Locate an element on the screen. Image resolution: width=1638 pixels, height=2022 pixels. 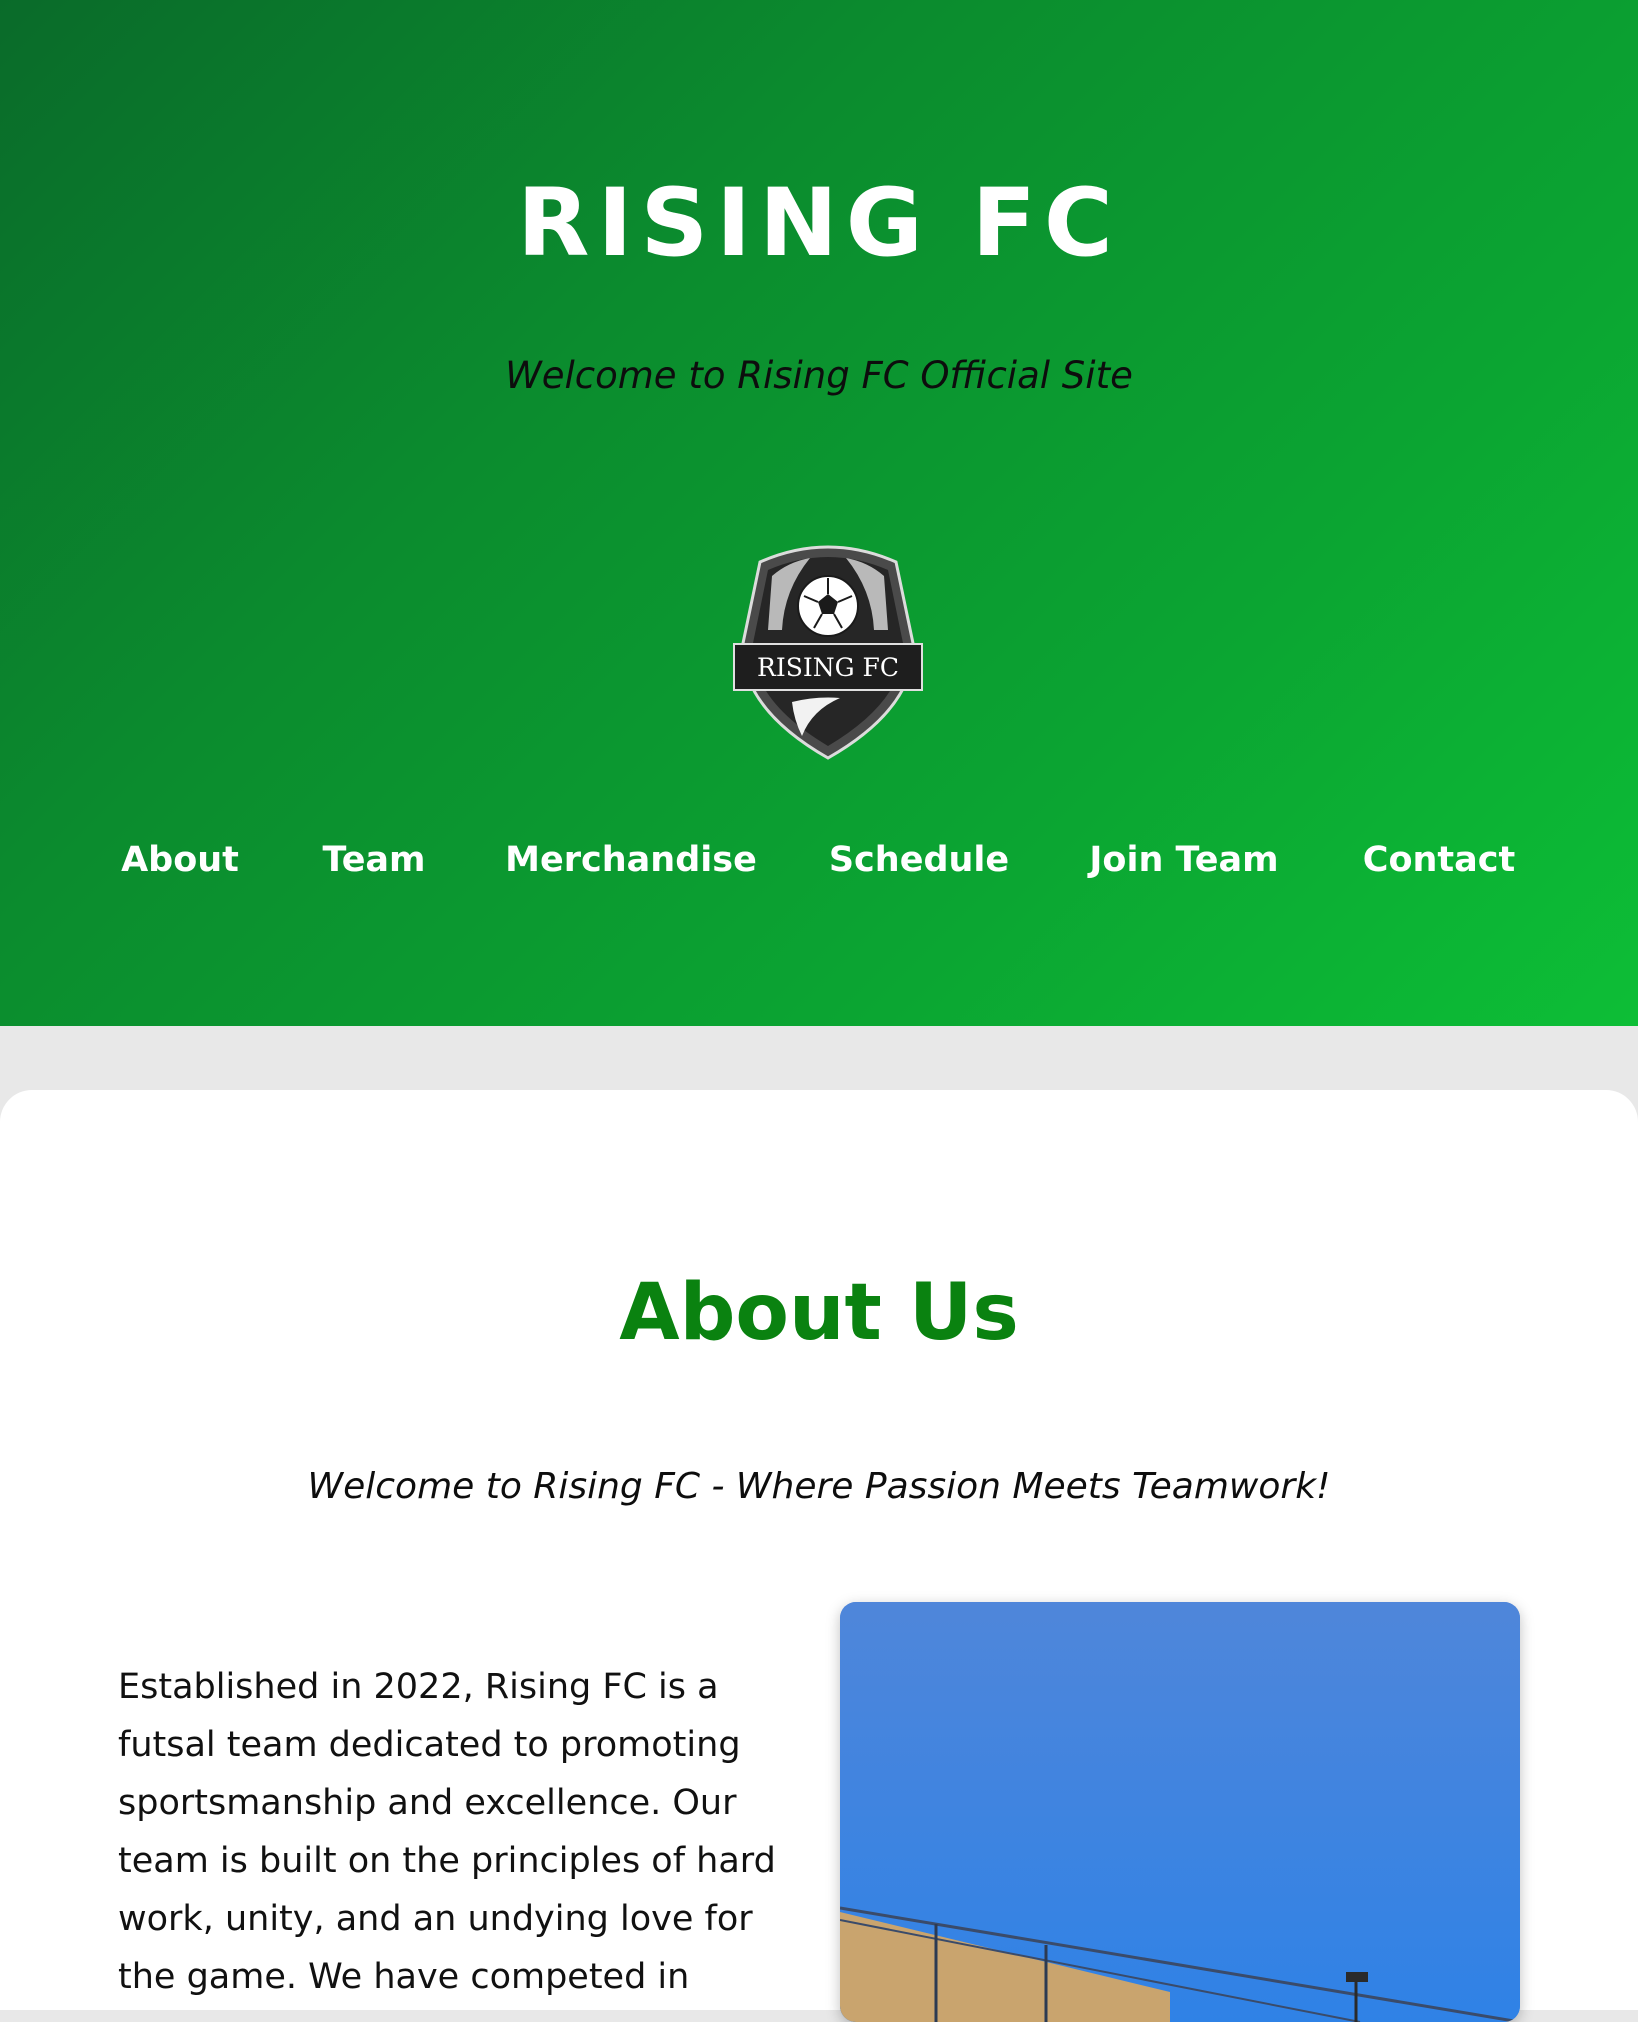
about-photo is located at coordinates (1180, 1812).